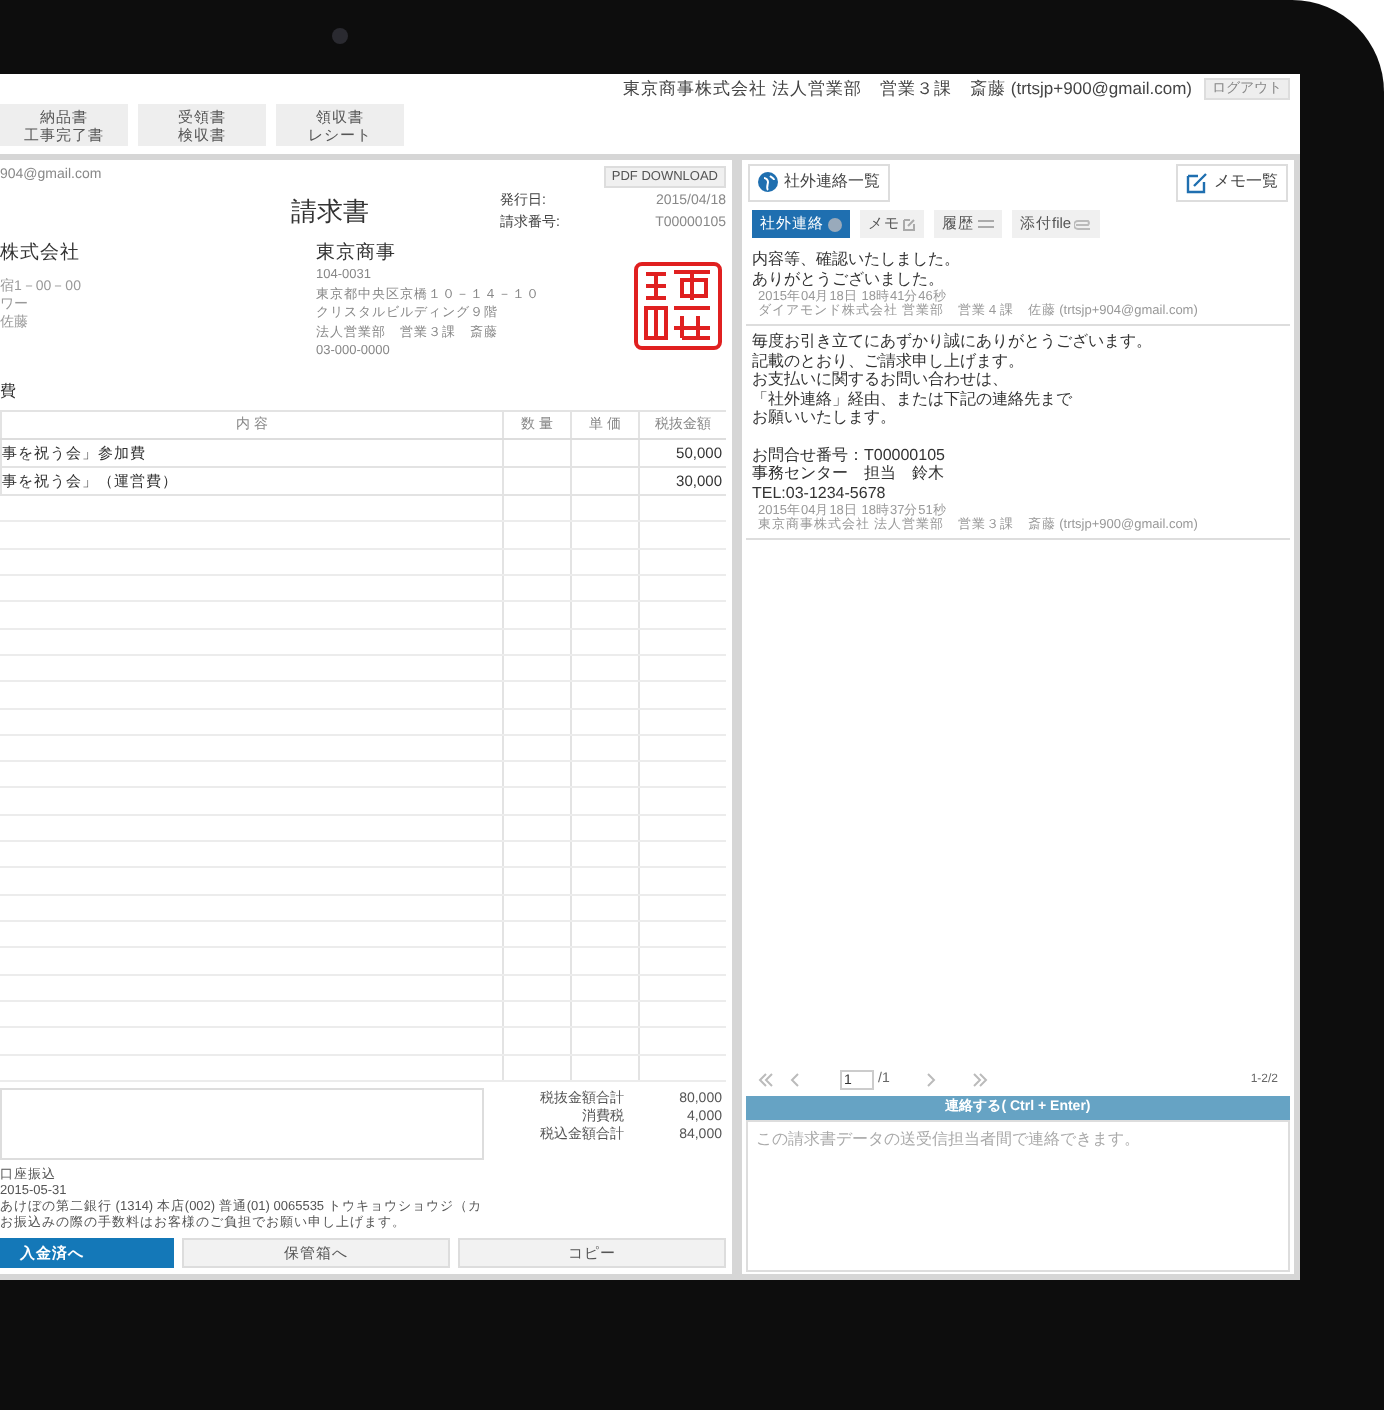 This screenshot has width=1392, height=1410. Describe the element at coordinates (849, 454) in the screenshot. I see `message-text-line: お問合せ番号：T00000105` at that location.